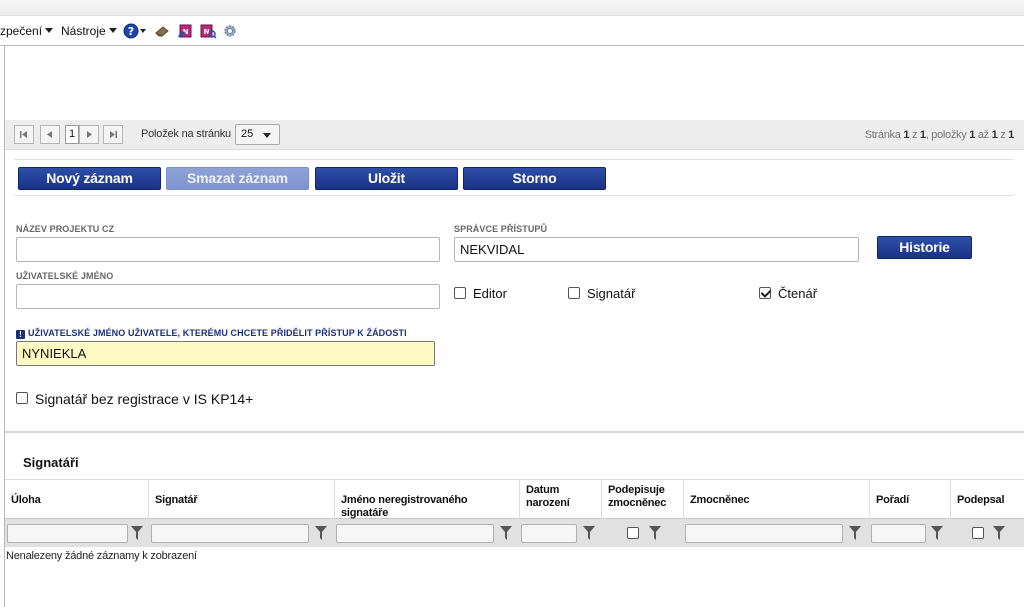 This screenshot has height=607, width=1024. I want to click on grant-user-input: NYNIEKLA, so click(225, 353).